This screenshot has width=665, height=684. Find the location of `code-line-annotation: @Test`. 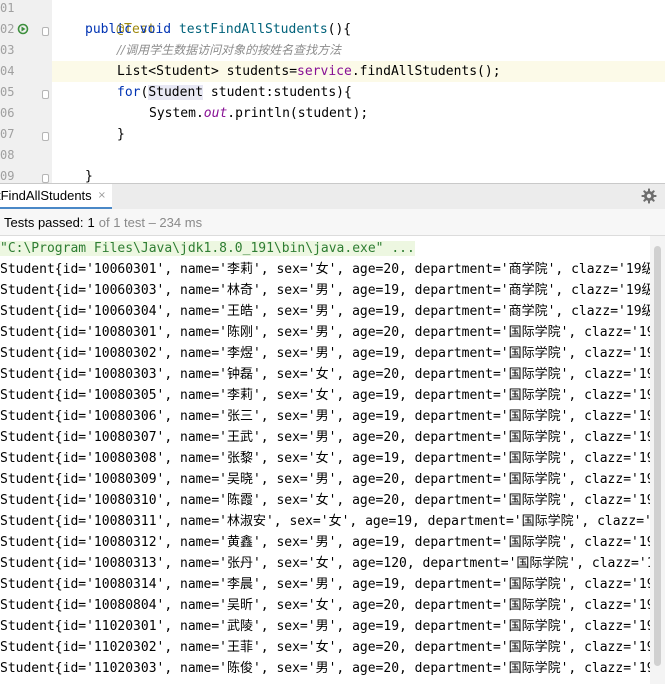

code-line-annotation: @Test is located at coordinates (120, 18).